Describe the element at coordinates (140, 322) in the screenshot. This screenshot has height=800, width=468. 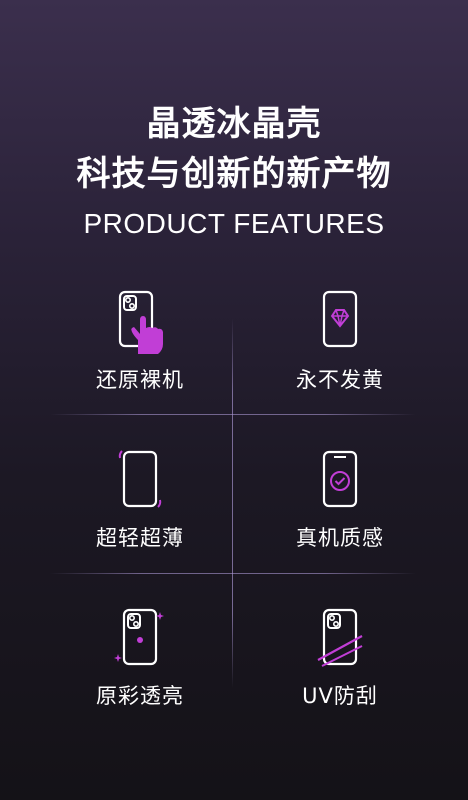
I see `phone-hand-icon` at that location.